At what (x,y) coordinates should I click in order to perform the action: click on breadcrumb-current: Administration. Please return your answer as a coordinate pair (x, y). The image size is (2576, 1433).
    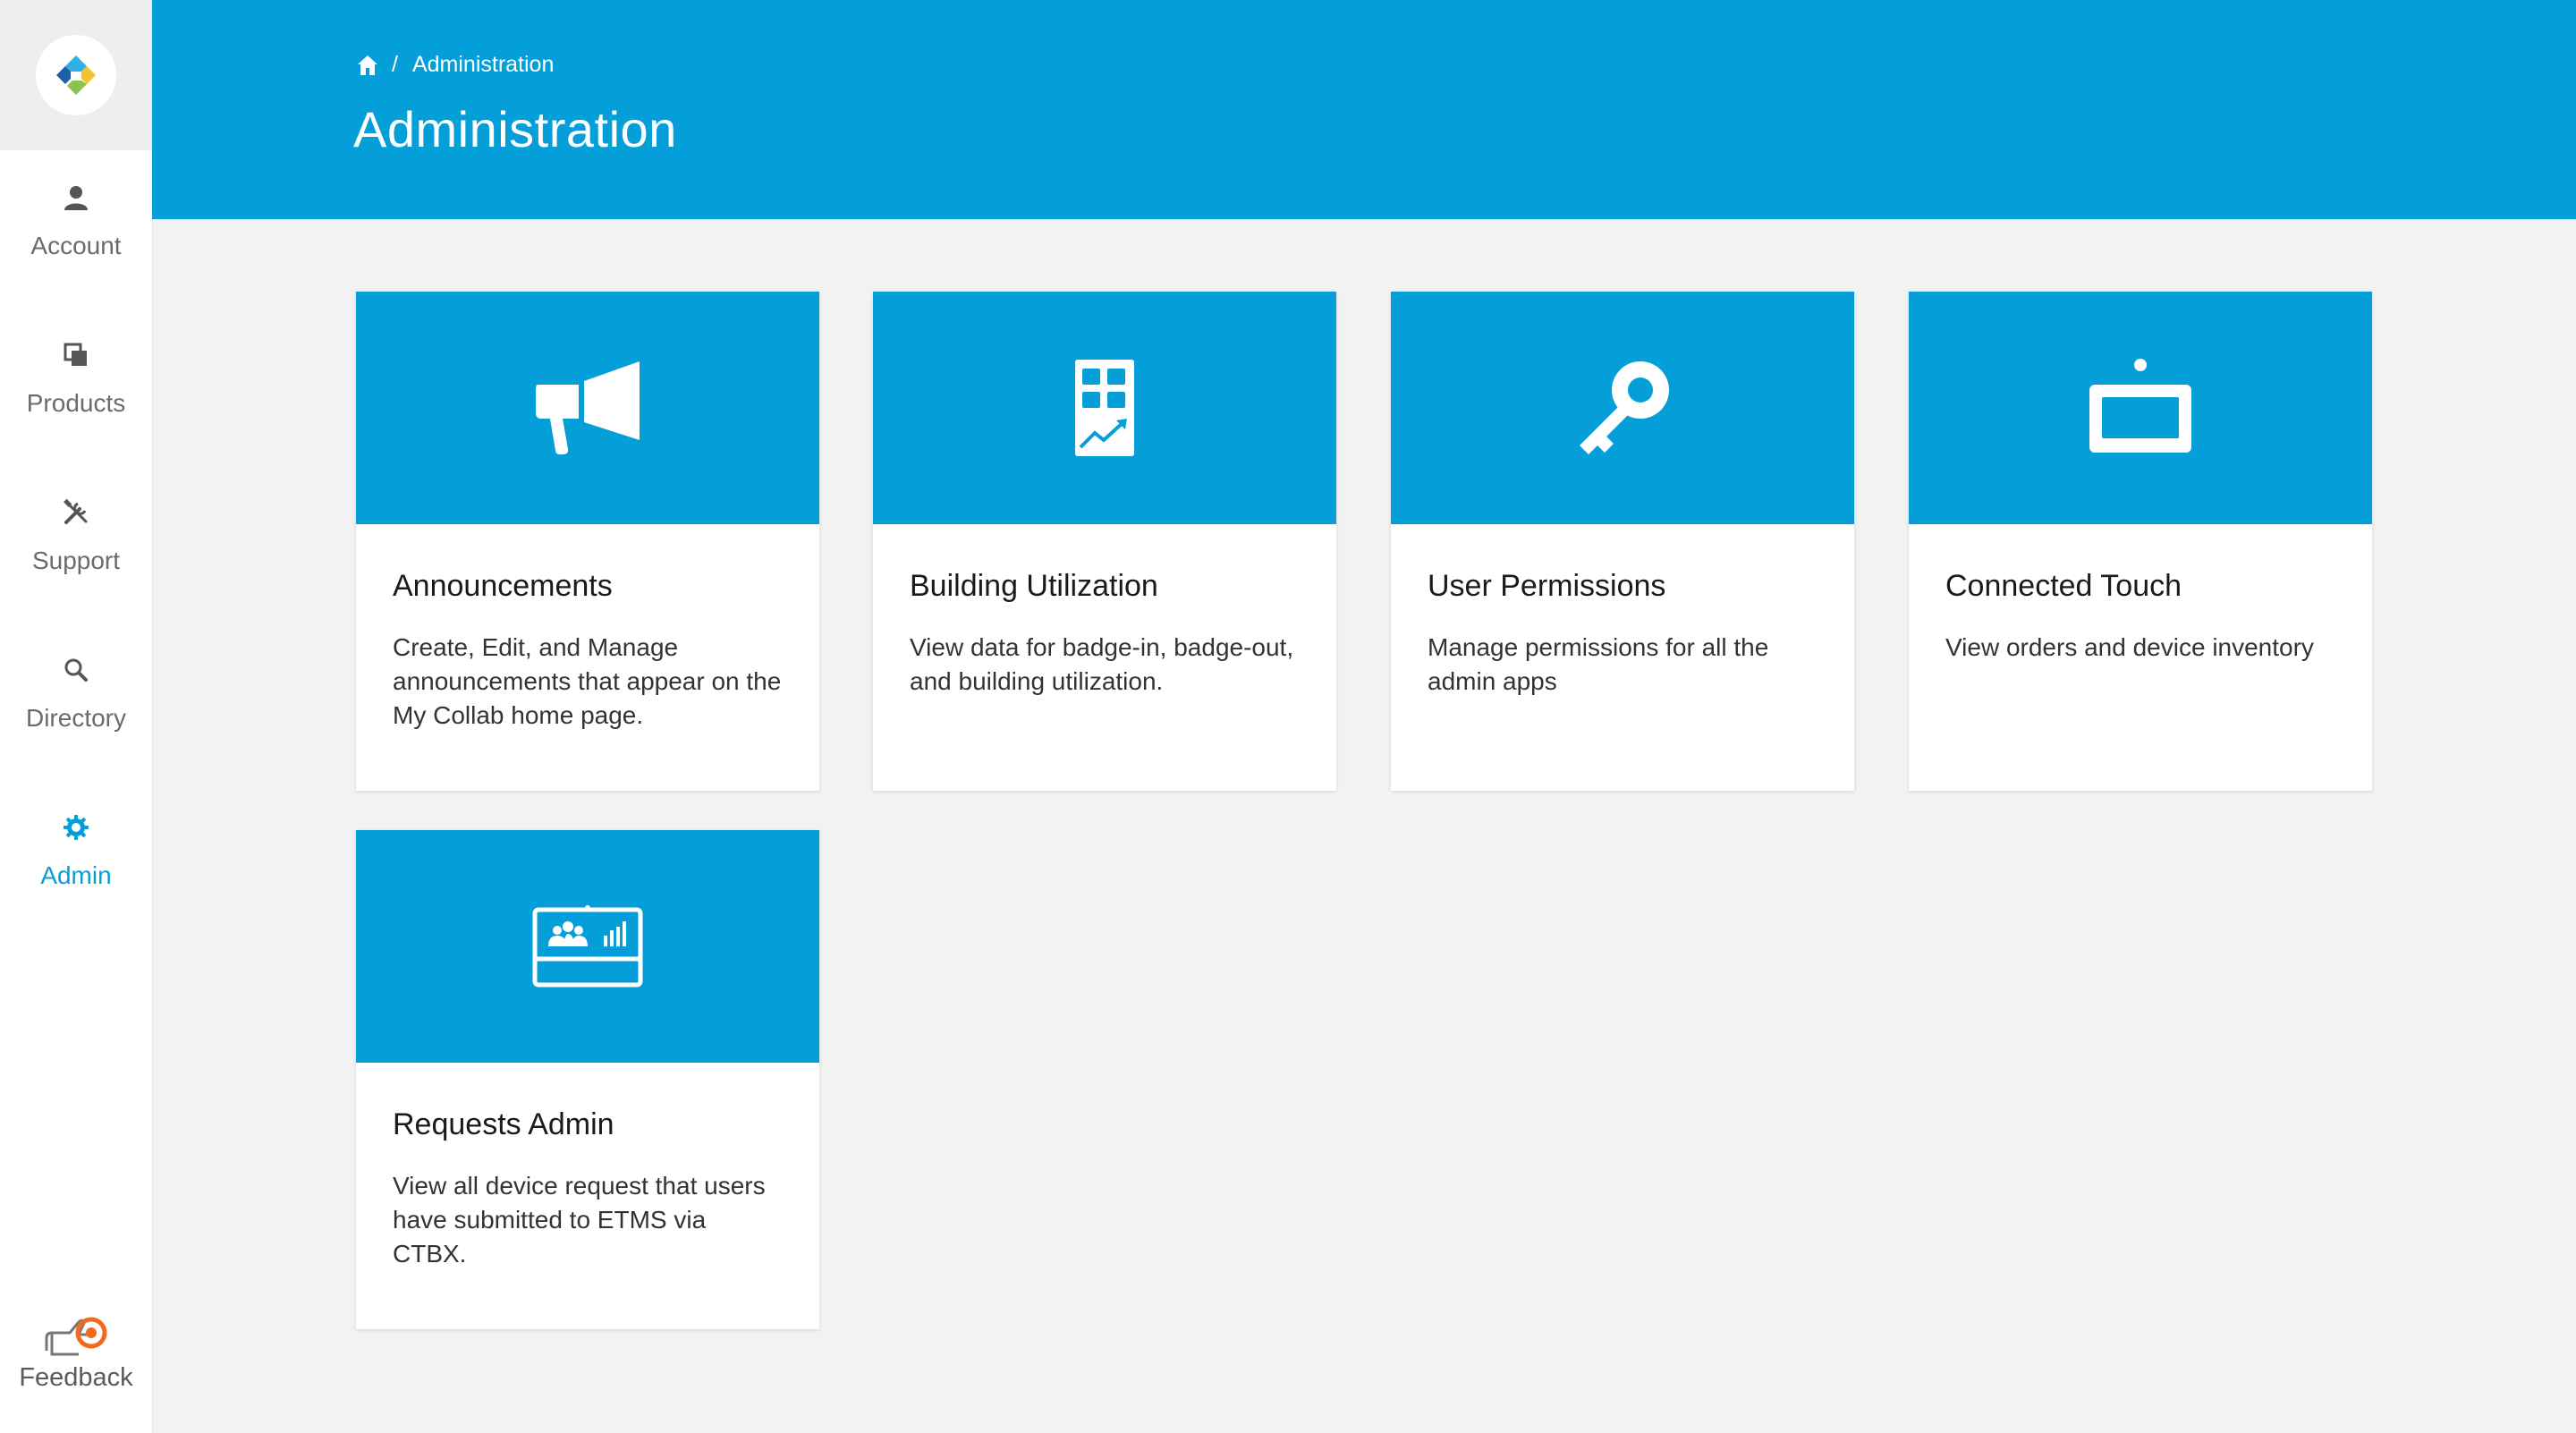
    Looking at the image, I should click on (483, 64).